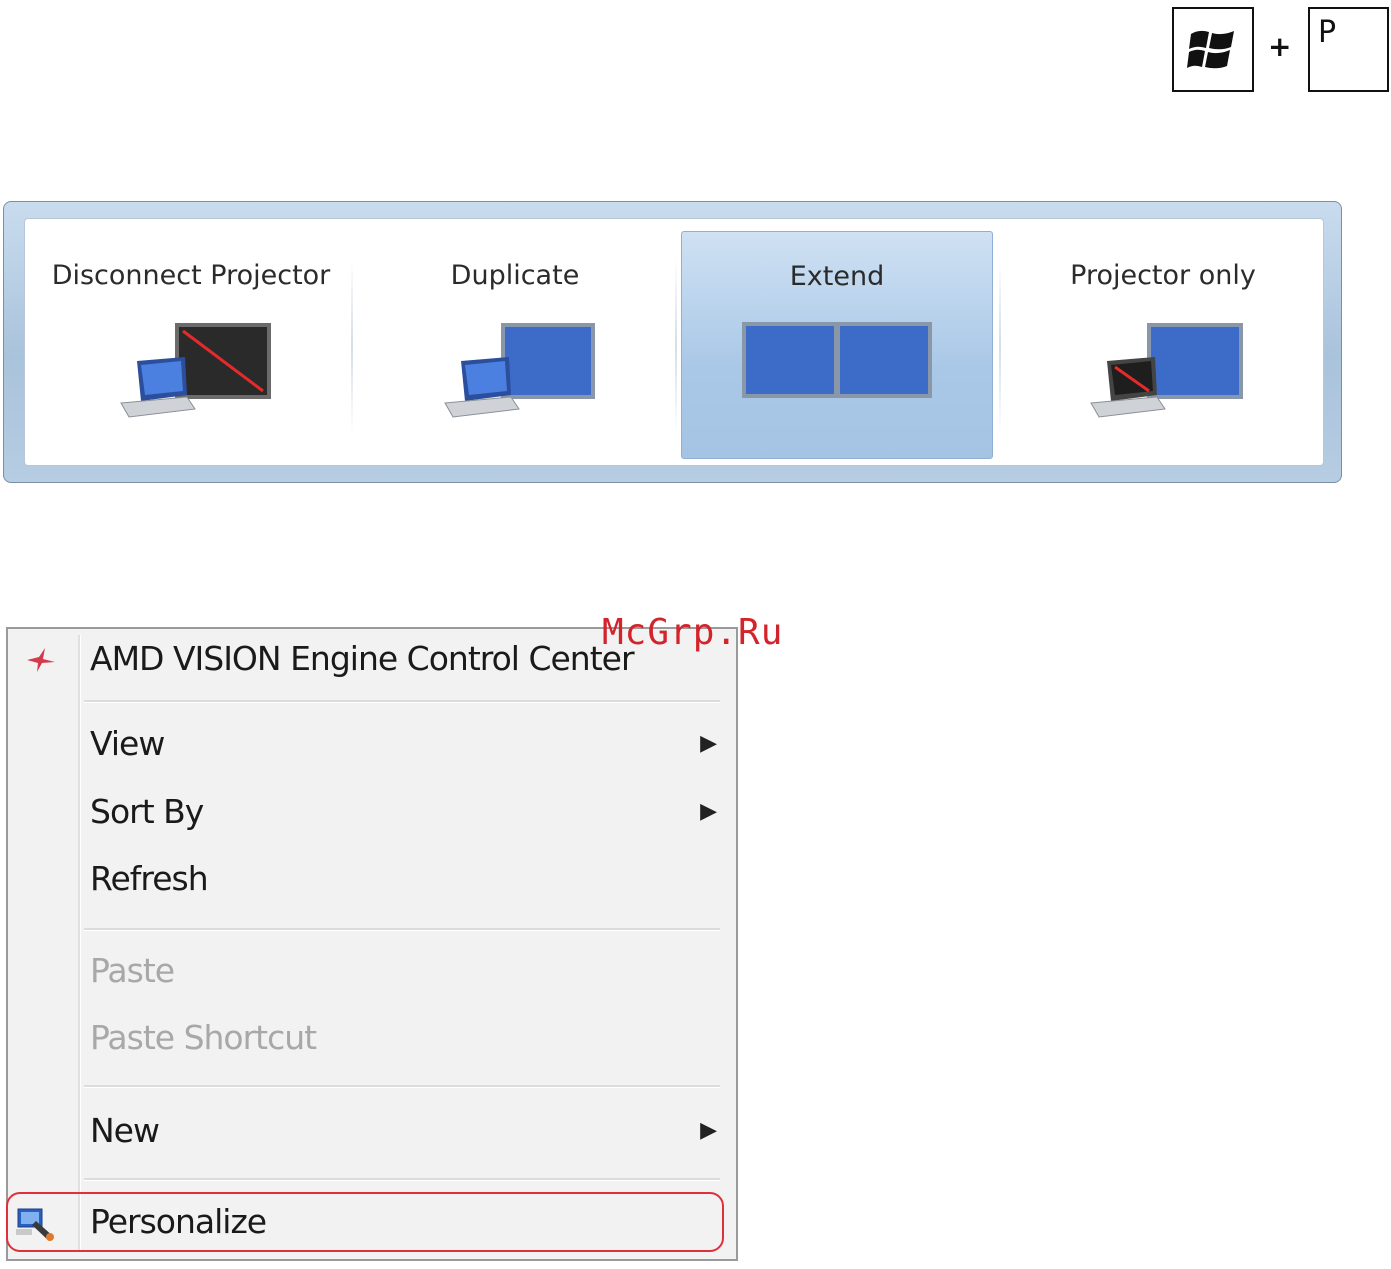 This screenshot has width=1391, height=1269. What do you see at coordinates (405, 1038) in the screenshot?
I see `menu-item-paste-shortcut: Paste Shortcut` at bounding box center [405, 1038].